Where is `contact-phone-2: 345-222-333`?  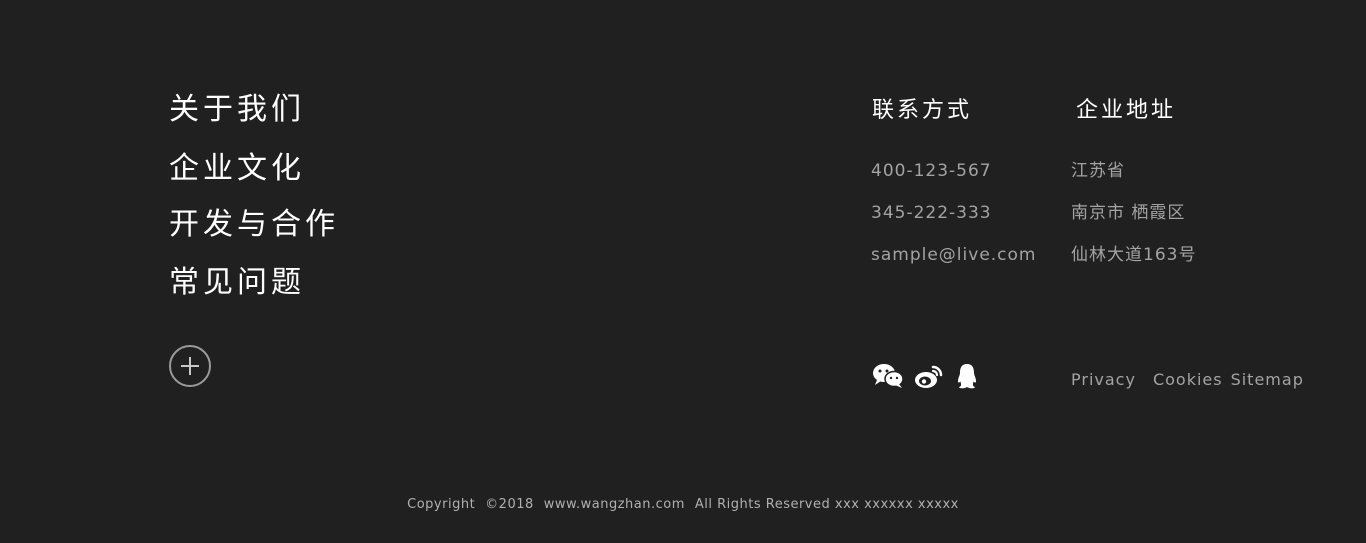
contact-phone-2: 345-222-333 is located at coordinates (931, 213).